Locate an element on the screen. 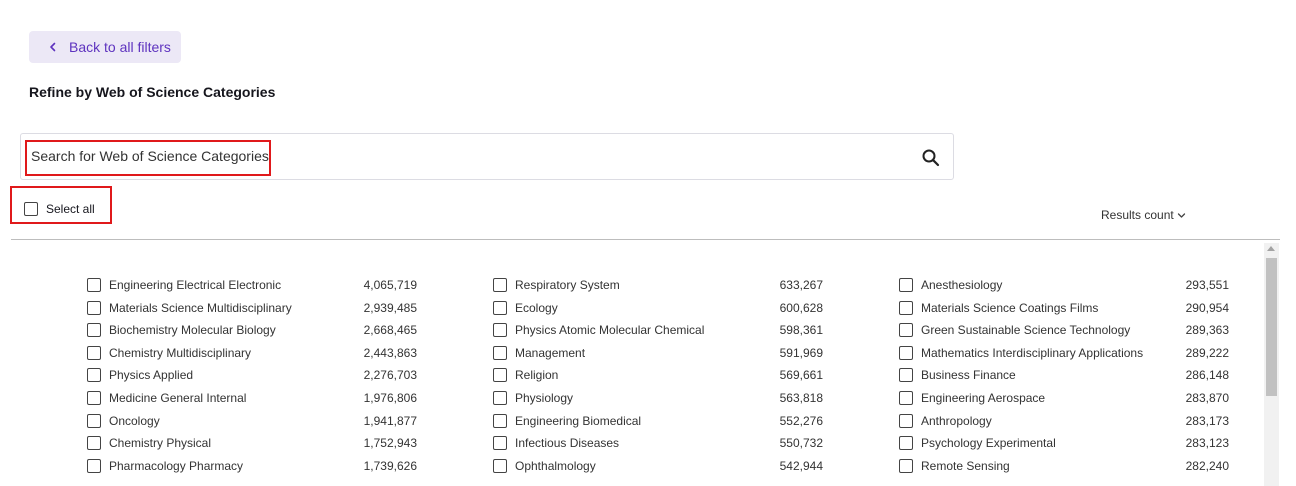  category-row: Remote Sensing 282,240 is located at coordinates (1064, 469).